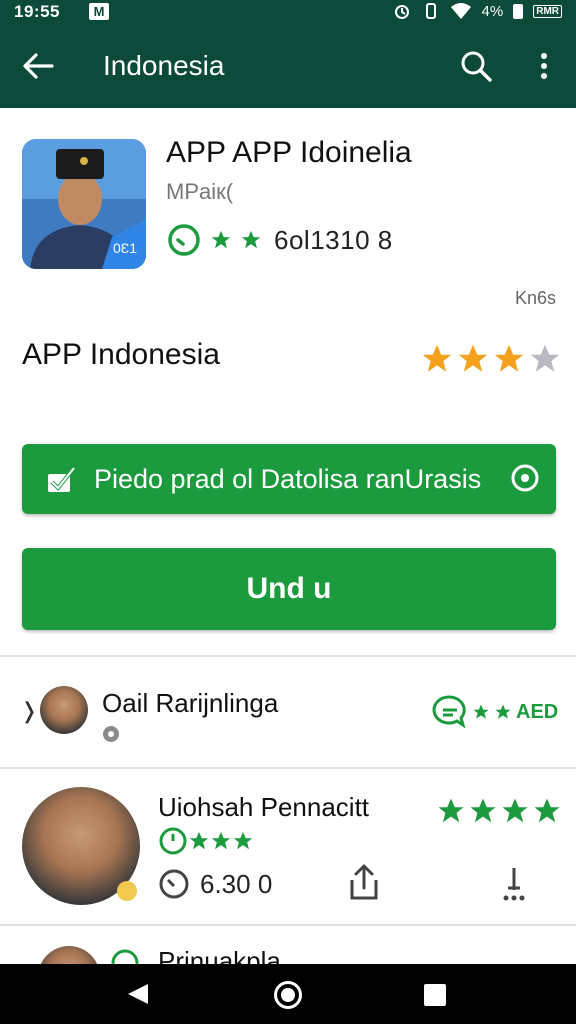  I want to click on more-vert-icon, so click(544, 66).